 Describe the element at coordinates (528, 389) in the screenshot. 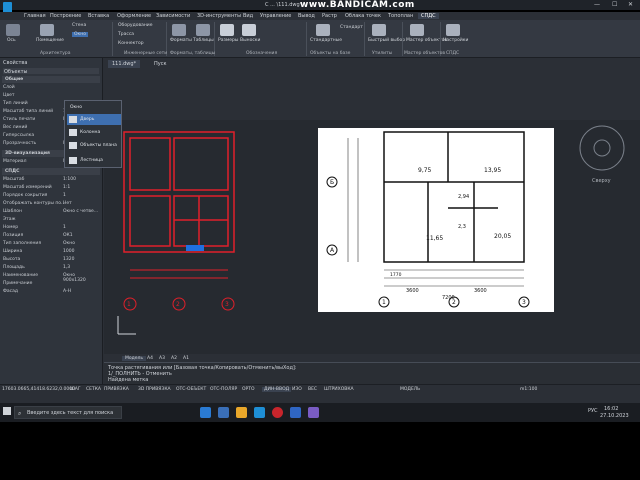

I see `scale-label: m1:100` at that location.